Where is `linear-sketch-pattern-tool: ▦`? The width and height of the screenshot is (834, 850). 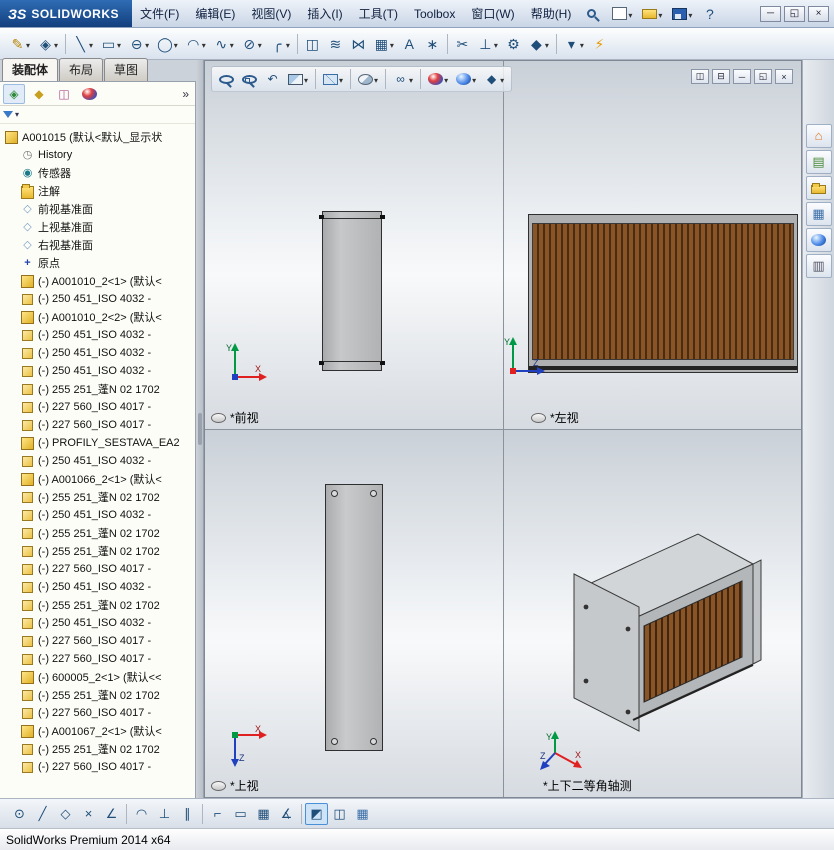 linear-sketch-pattern-tool: ▦ is located at coordinates (384, 44).